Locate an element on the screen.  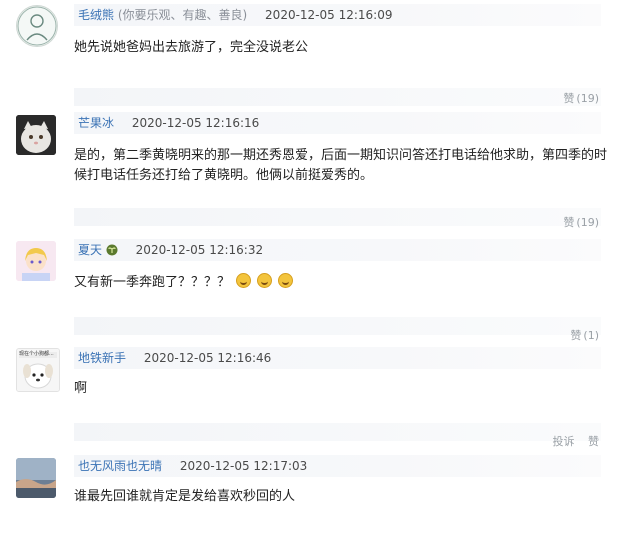
comment-username: 地铁新手 is located at coordinates (102, 358).